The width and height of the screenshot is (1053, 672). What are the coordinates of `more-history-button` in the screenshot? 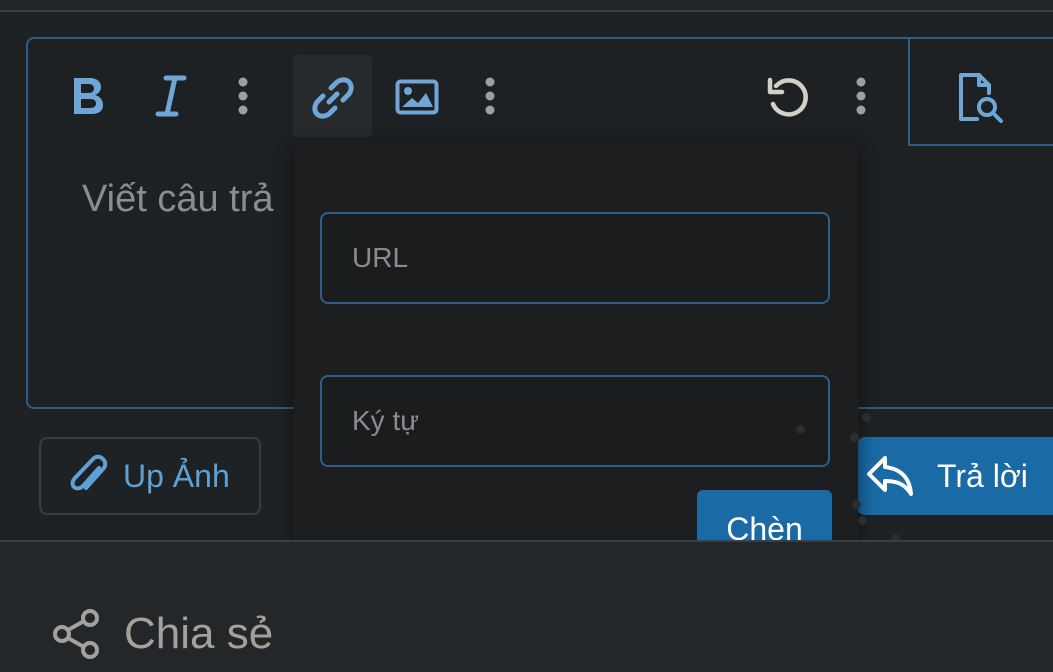 It's located at (861, 96).